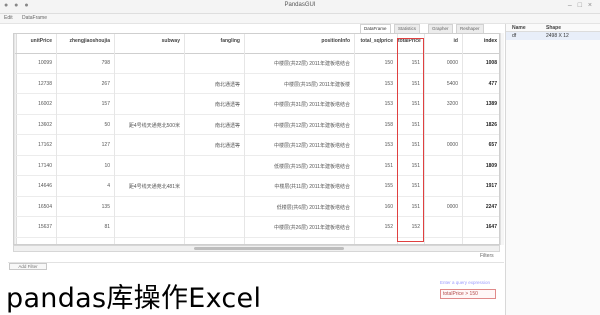  Describe the element at coordinates (214, 139) in the screenshot. I see `column-fangling: fangling 南北通透等 南北通透等 南北通透等 南北通透等` at that location.